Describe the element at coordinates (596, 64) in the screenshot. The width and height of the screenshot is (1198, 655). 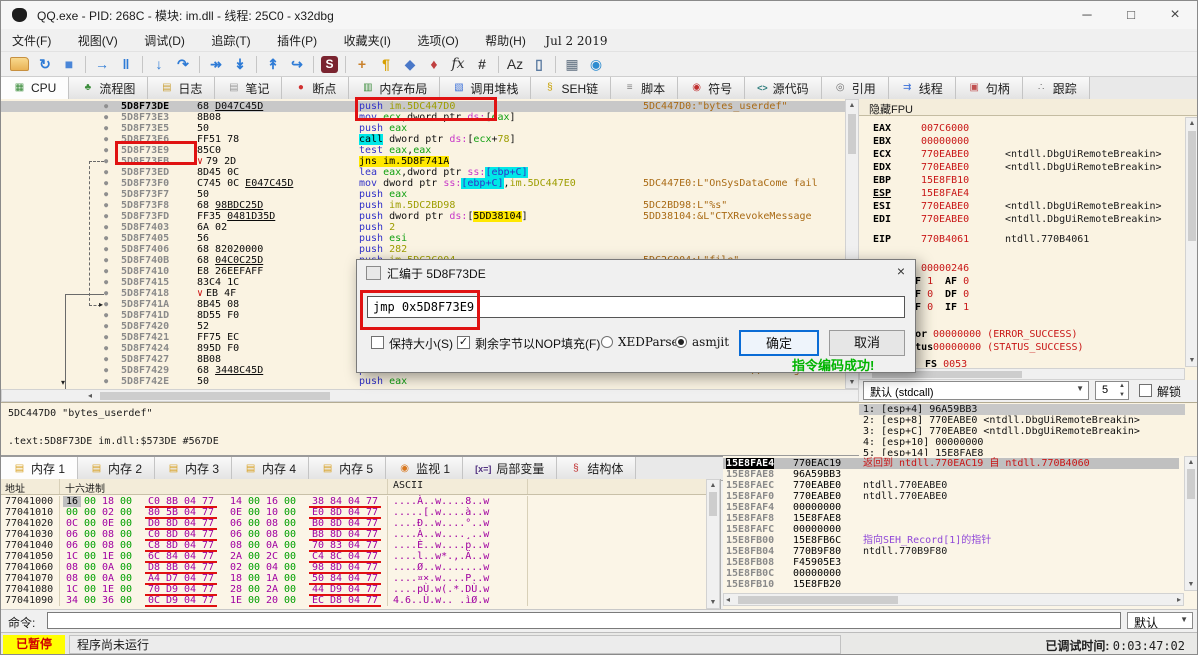
I see `preferences-icon: ◉` at that location.